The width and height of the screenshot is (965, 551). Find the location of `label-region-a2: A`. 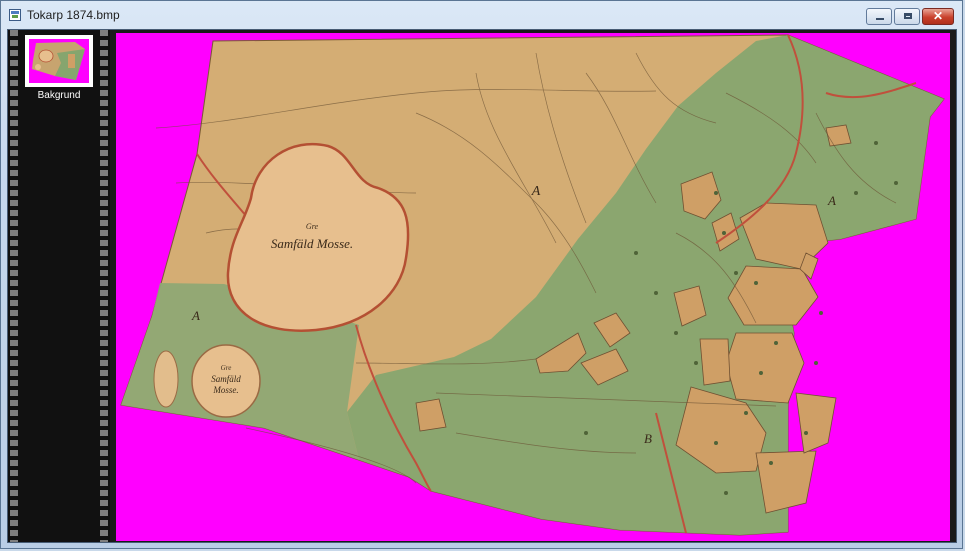

label-region-a2: A is located at coordinates (831, 200).